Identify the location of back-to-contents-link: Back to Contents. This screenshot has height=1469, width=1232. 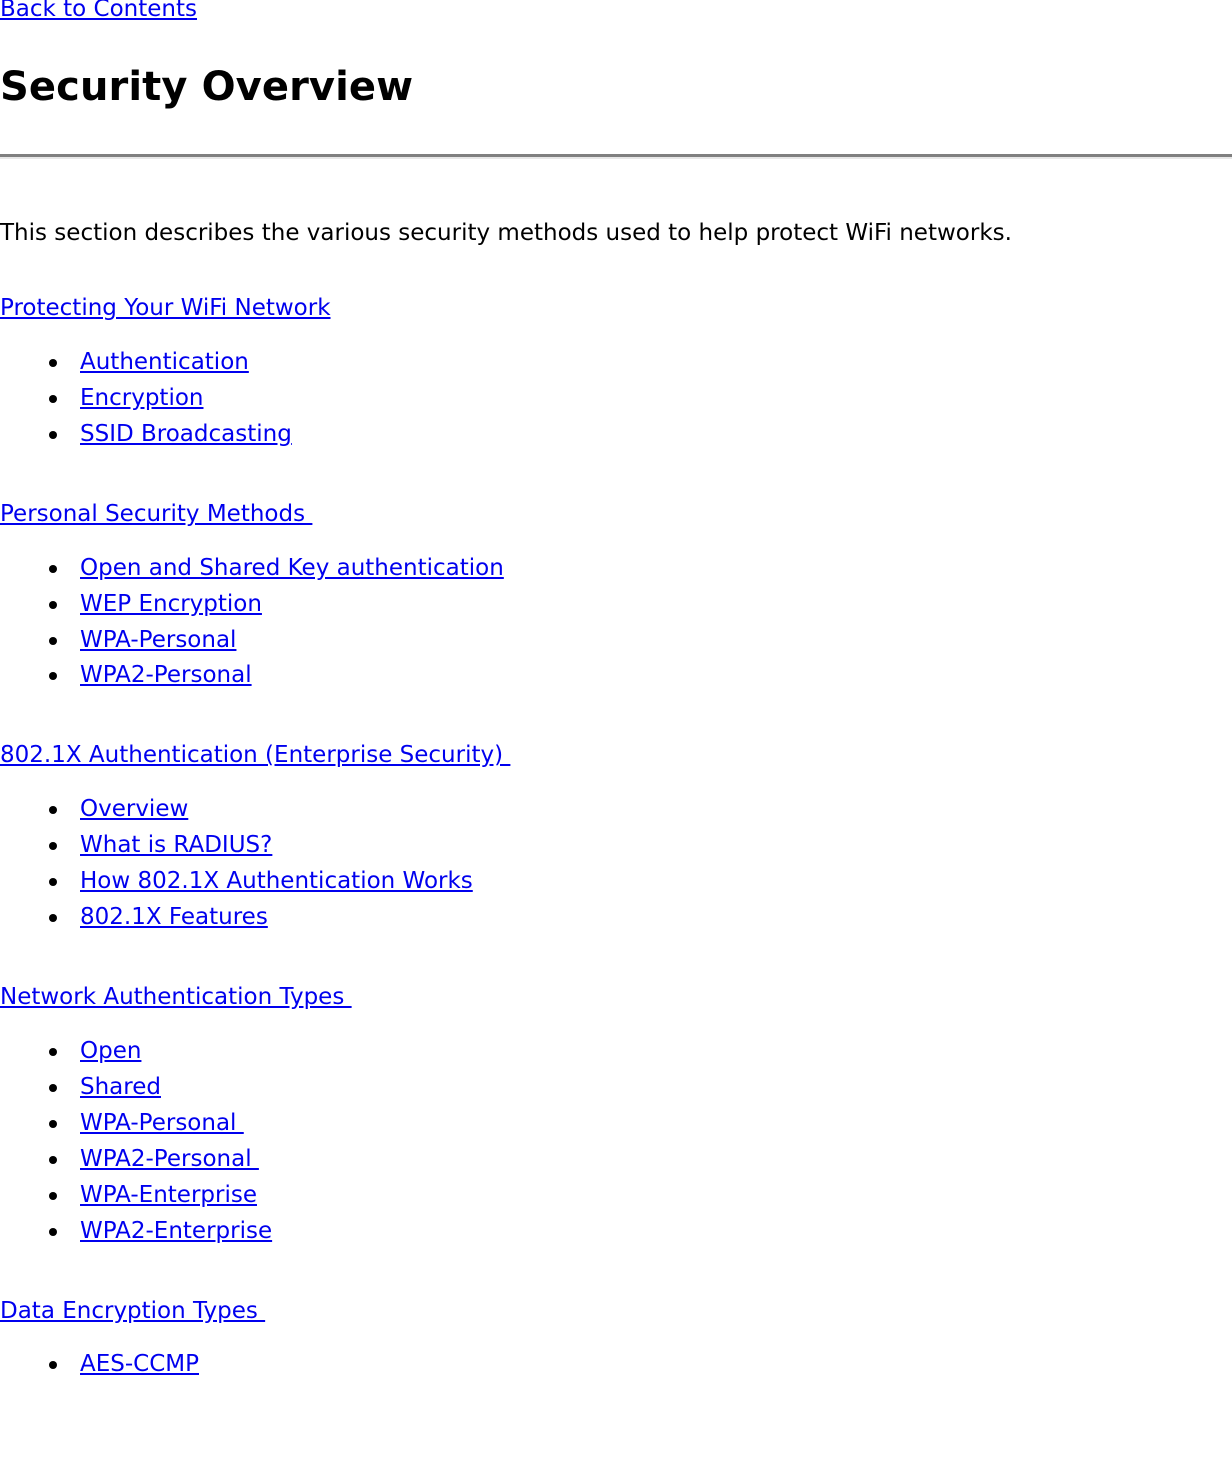
(98, 11).